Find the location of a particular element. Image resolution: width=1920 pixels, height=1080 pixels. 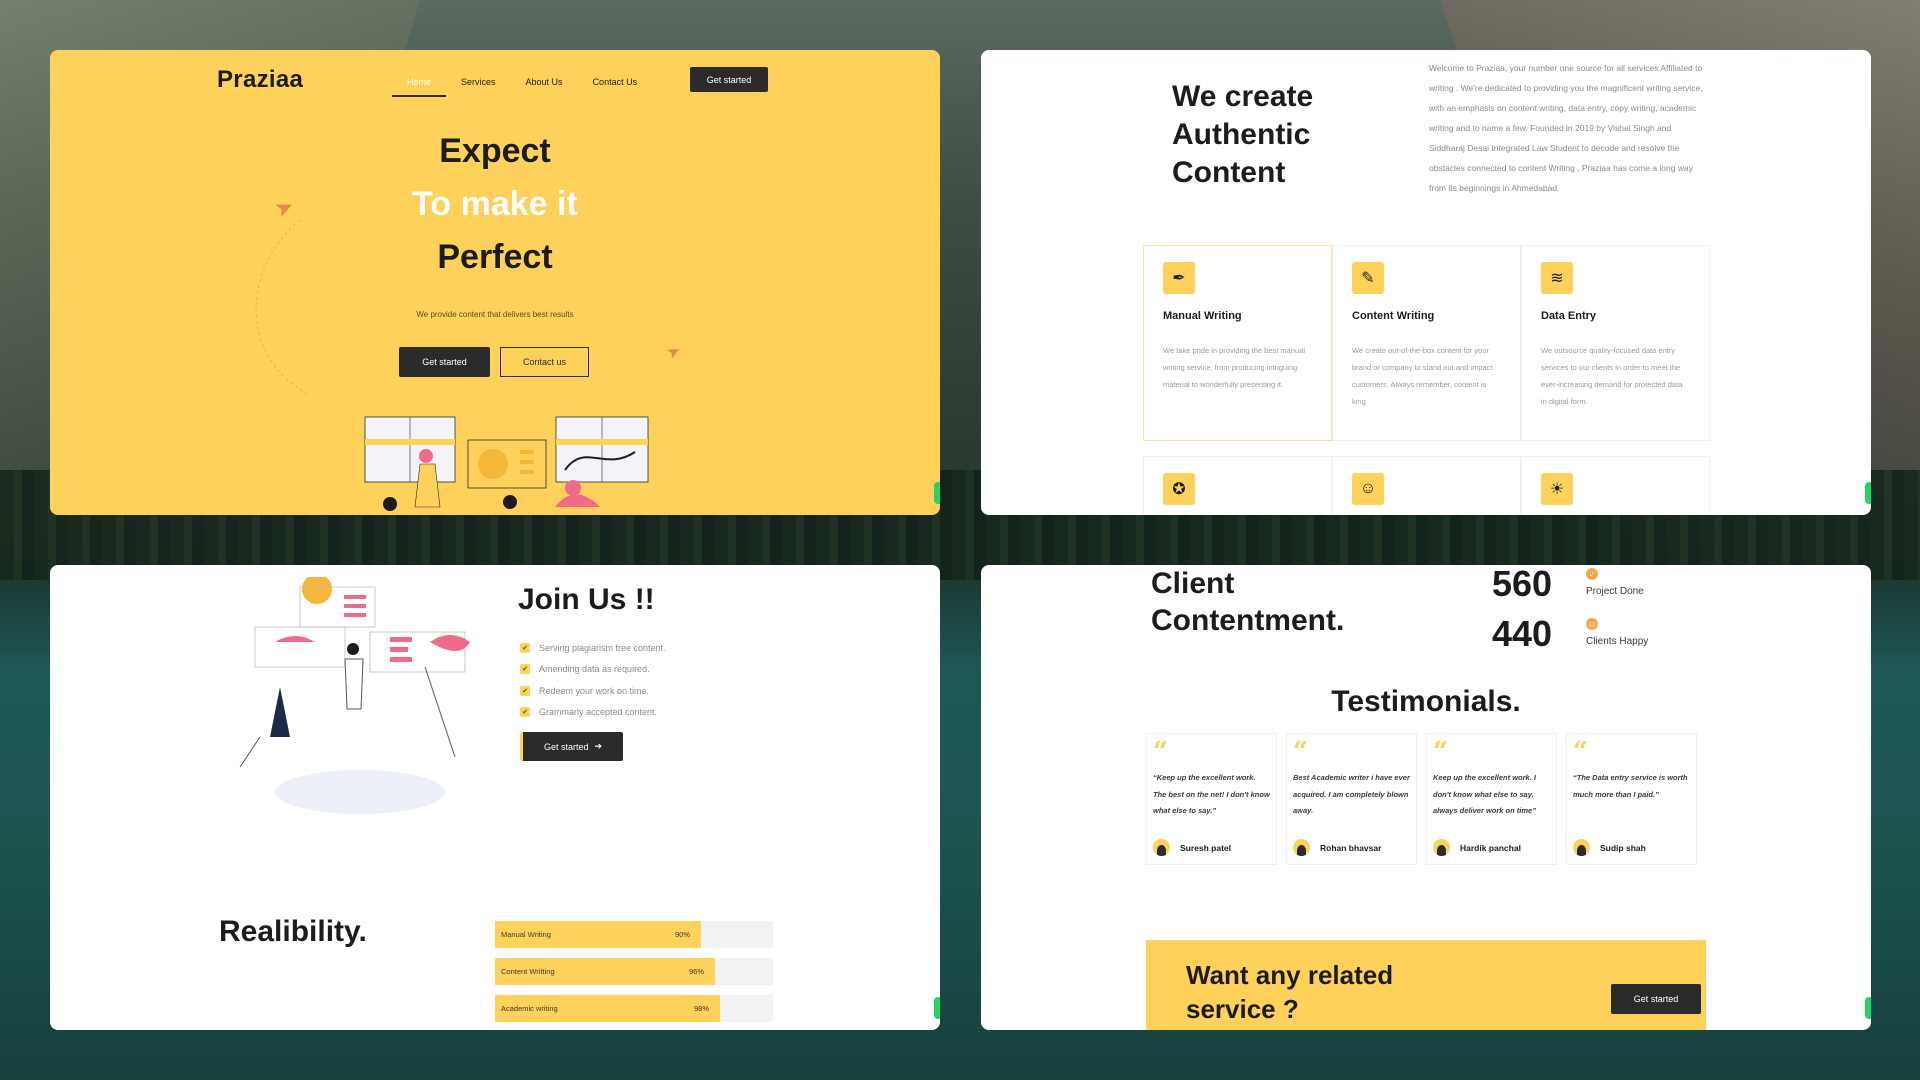

user-circle-icon: ☺ is located at coordinates (1368, 489).